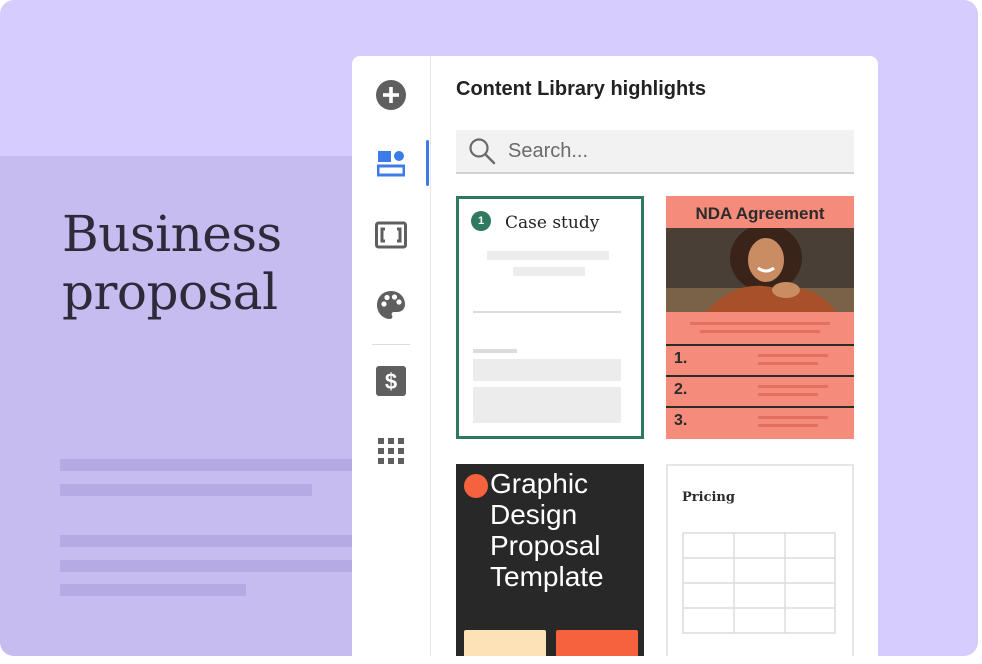 Image resolution: width=982 pixels, height=664 pixels. What do you see at coordinates (547, 312) in the screenshot?
I see `divider` at bounding box center [547, 312].